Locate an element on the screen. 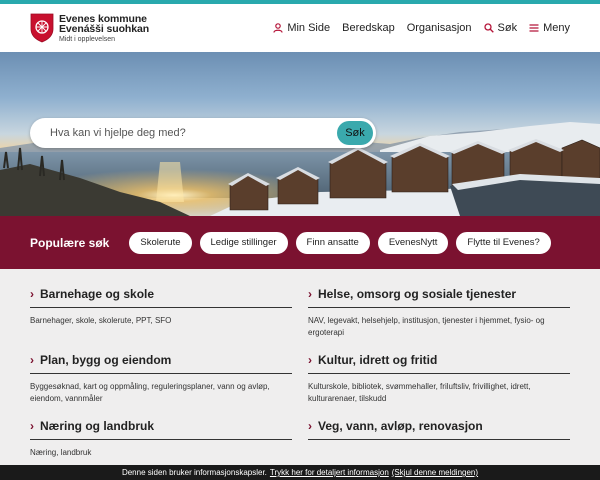 This screenshot has width=600, height=480. cookie-dismiss-link: (Skjul denne meldingen) is located at coordinates (435, 472).